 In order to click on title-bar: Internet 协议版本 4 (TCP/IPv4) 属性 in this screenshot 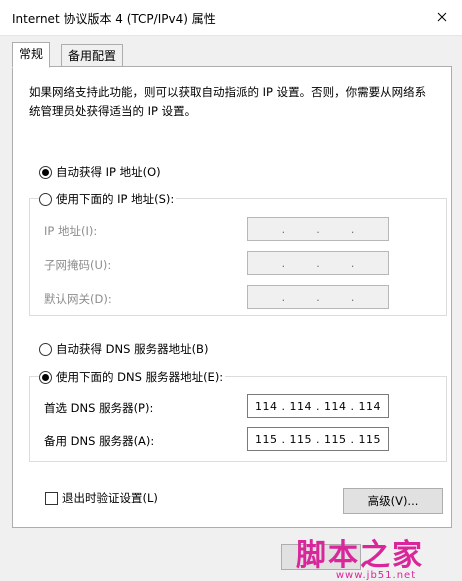, I will do `click(231, 18)`.